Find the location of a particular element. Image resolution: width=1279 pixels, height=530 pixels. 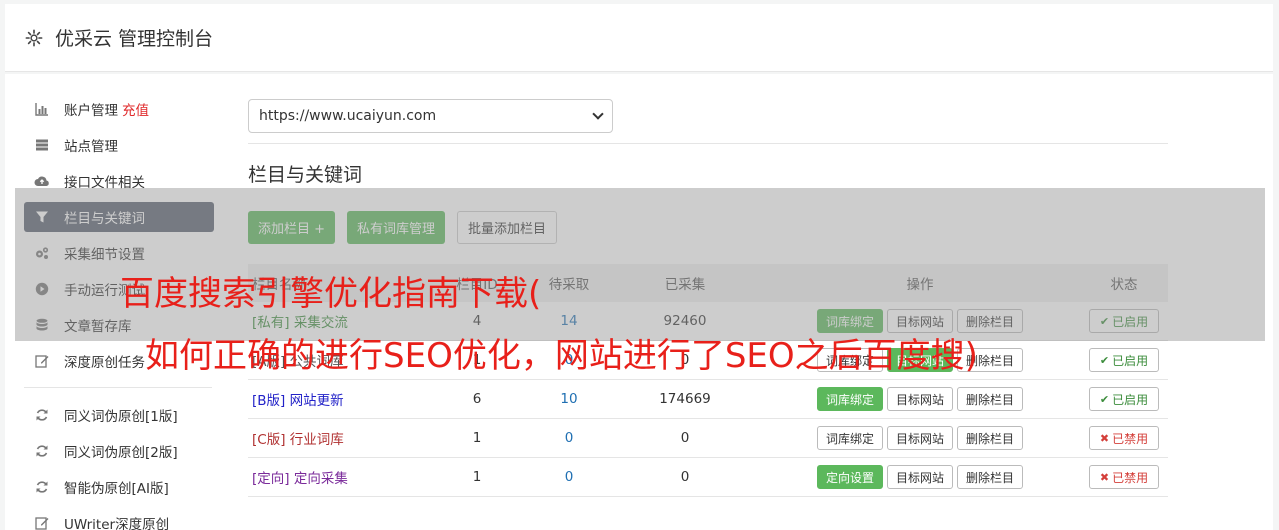

divider is located at coordinates (708, 143).